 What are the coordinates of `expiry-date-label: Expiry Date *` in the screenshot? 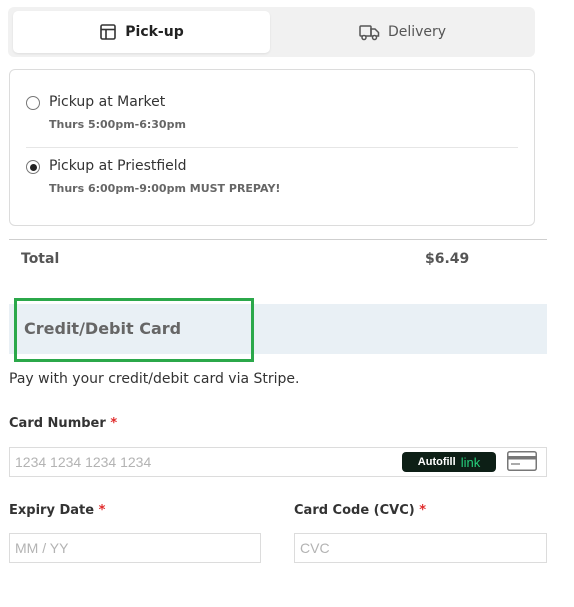 It's located at (57, 510).